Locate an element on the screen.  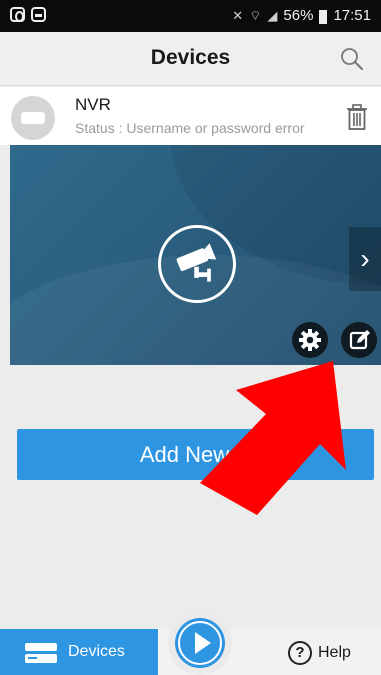
clock: 17:51 is located at coordinates (352, 15).